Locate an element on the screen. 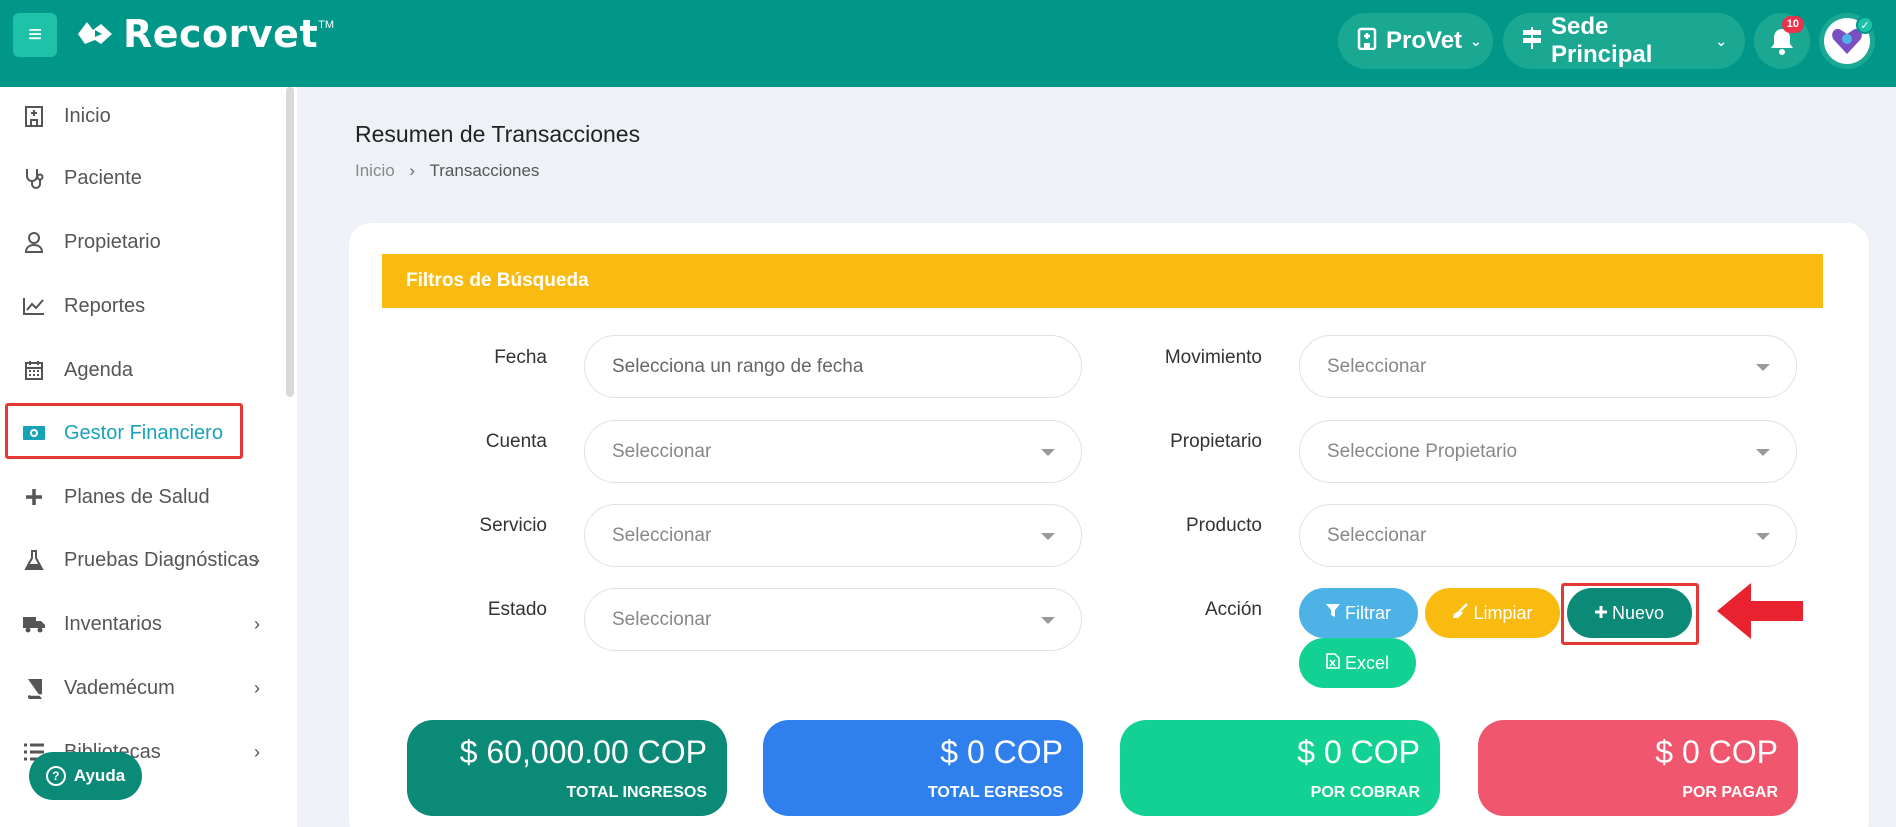 This screenshot has width=1896, height=827. propietario-select: Seleccione Propietario is located at coordinates (1548, 451).